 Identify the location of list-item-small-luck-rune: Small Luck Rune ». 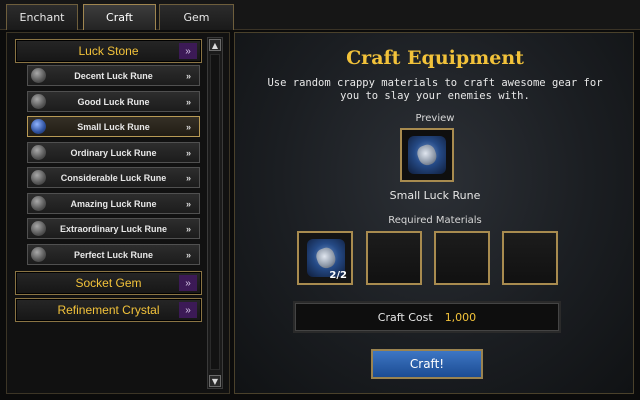
(113, 126).